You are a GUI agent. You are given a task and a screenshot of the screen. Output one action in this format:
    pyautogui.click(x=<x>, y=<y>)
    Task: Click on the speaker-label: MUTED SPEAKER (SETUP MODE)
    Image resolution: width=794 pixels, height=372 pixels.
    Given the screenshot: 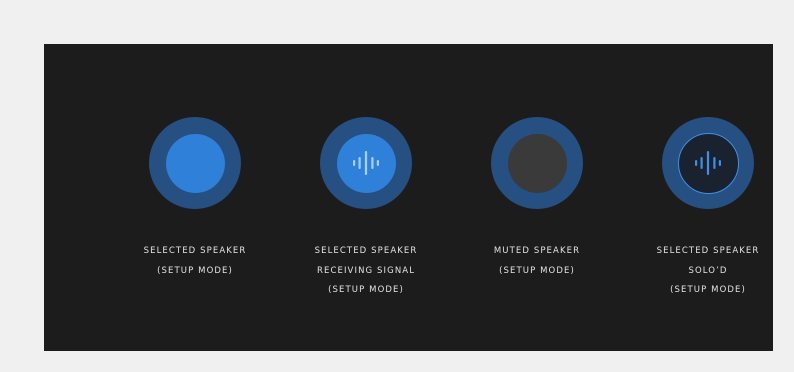 What is the action you would take?
    pyautogui.click(x=537, y=261)
    